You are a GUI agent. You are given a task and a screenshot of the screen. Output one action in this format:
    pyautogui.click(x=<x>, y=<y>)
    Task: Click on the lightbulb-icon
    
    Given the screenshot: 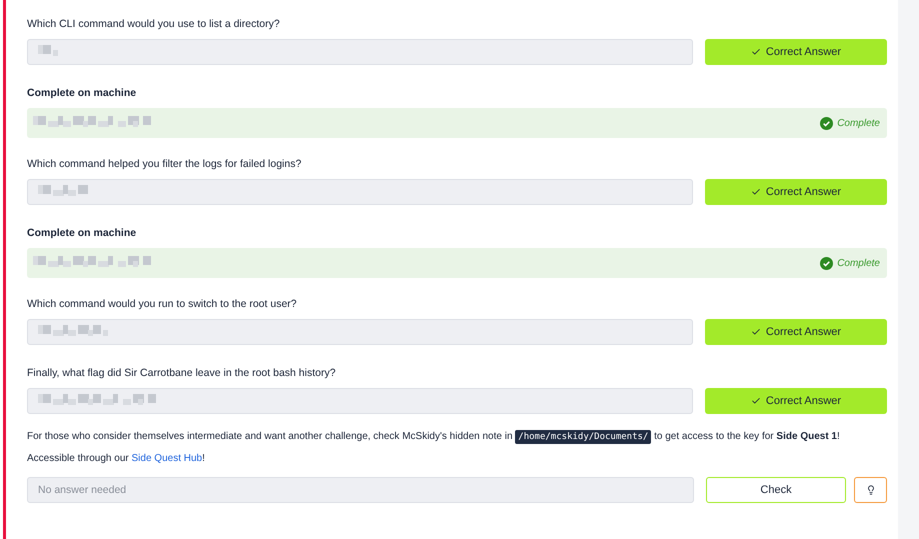 What is the action you would take?
    pyautogui.click(x=871, y=490)
    